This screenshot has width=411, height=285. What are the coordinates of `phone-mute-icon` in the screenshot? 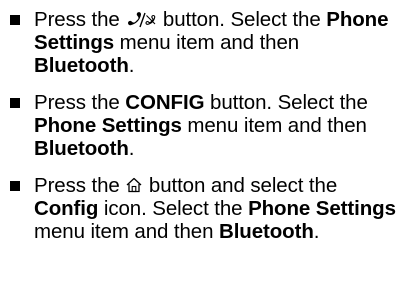 It's located at (141, 19).